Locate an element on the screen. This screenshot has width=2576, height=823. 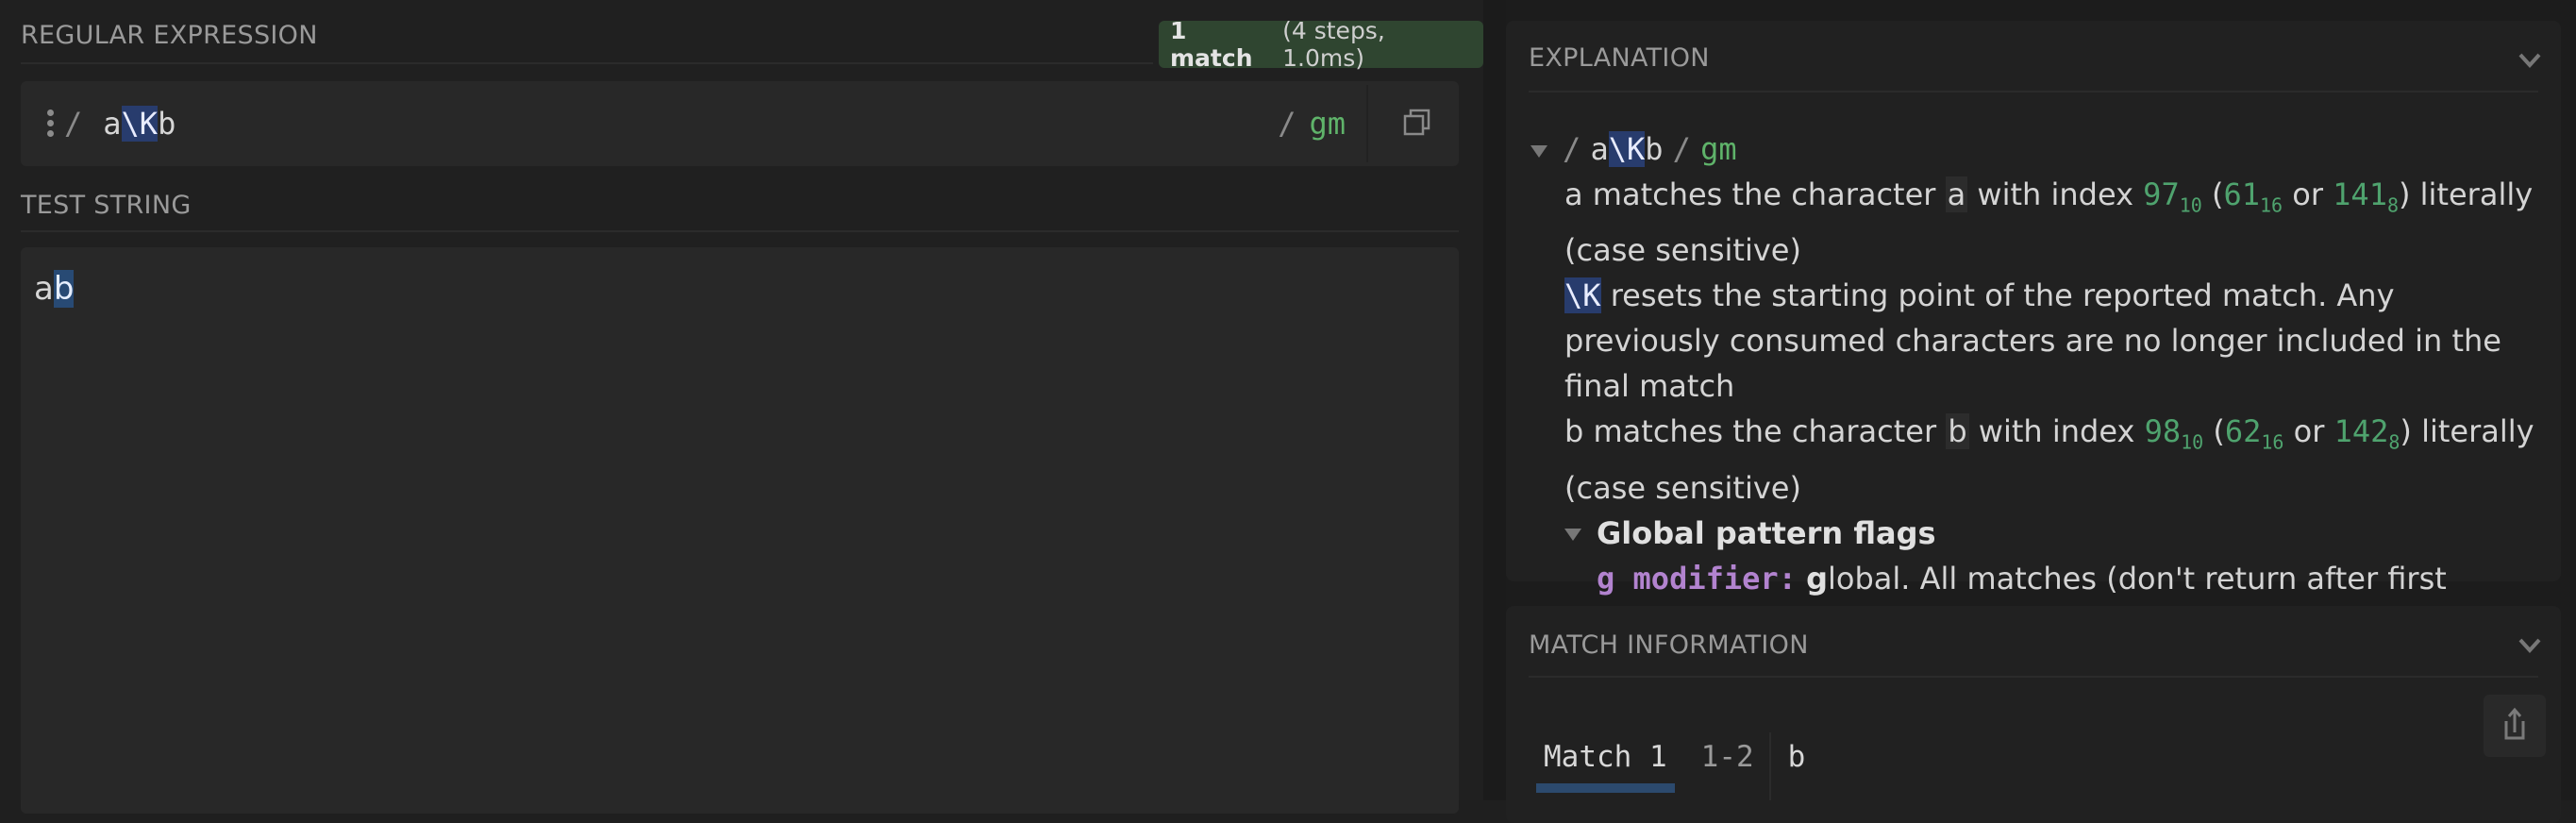
drag-handle-icon is located at coordinates (51, 123).